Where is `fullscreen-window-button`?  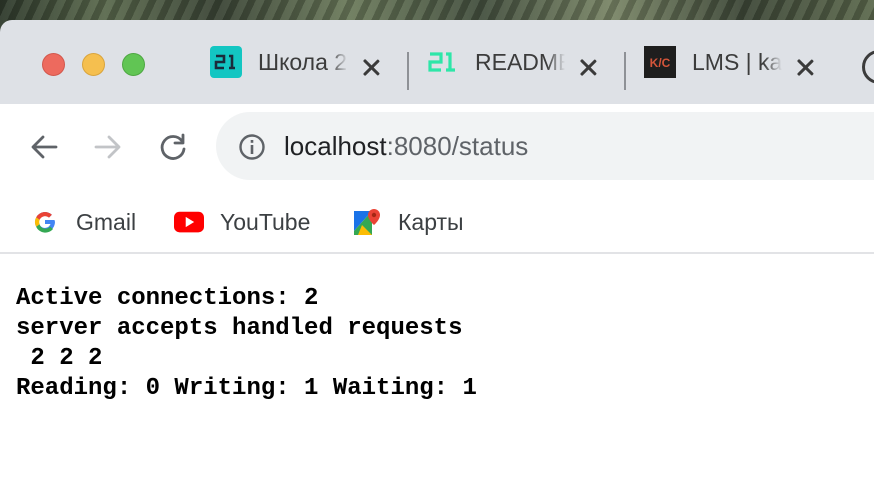
fullscreen-window-button is located at coordinates (133, 64).